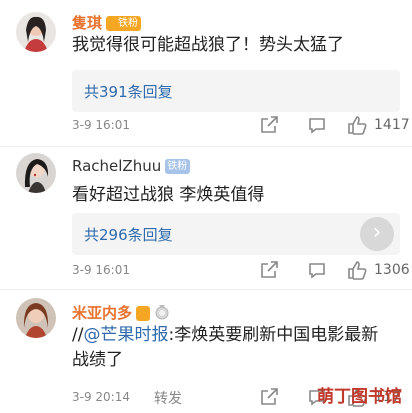  Describe the element at coordinates (392, 270) in the screenshot. I see `like-count: 1306` at that location.